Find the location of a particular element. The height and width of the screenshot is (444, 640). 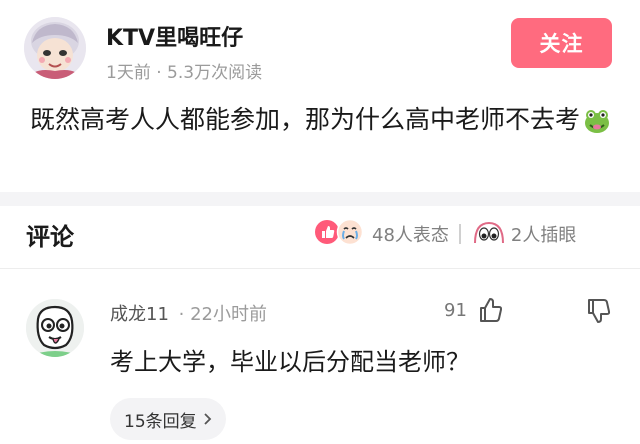

comments-header-divider is located at coordinates (320, 268).